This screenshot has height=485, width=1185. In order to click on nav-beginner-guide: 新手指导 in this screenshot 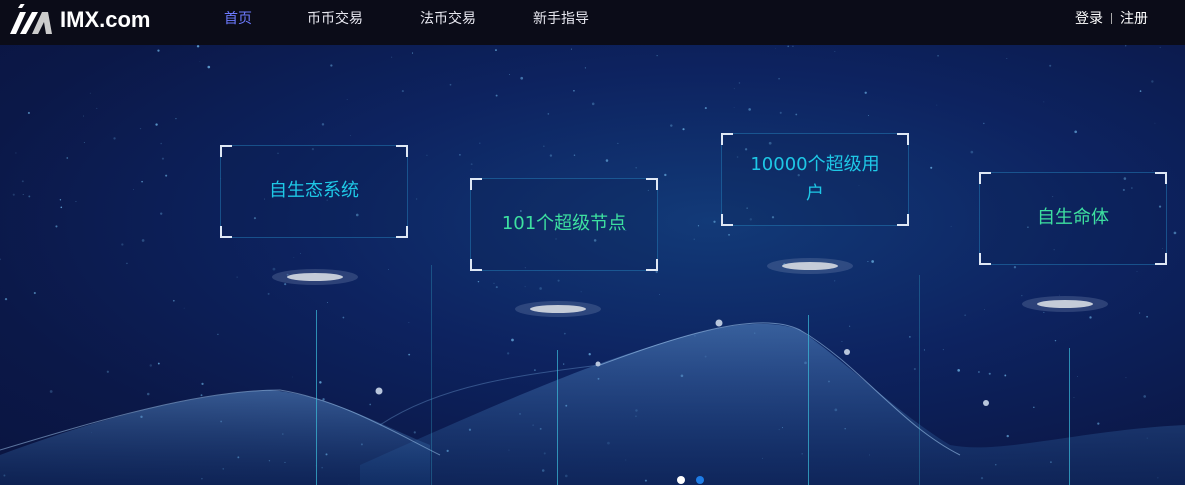, I will do `click(561, 18)`.